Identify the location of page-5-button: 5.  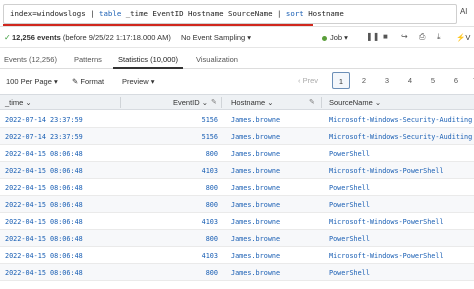
(433, 80).